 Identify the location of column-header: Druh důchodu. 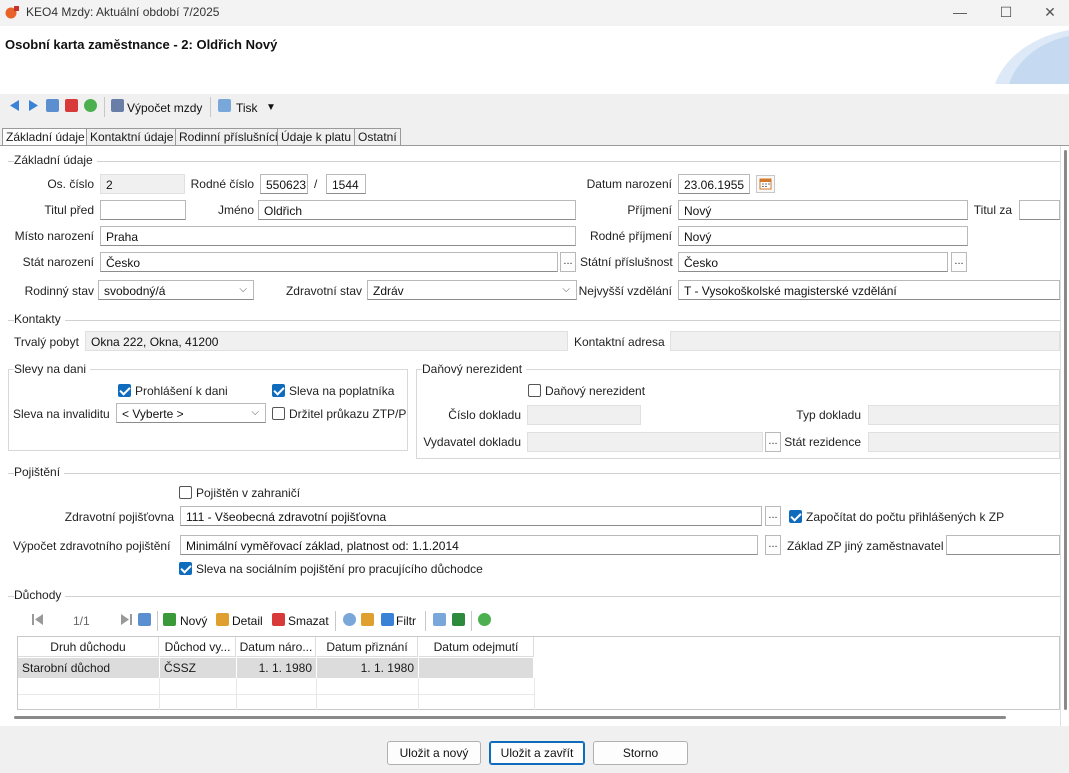
(88, 647).